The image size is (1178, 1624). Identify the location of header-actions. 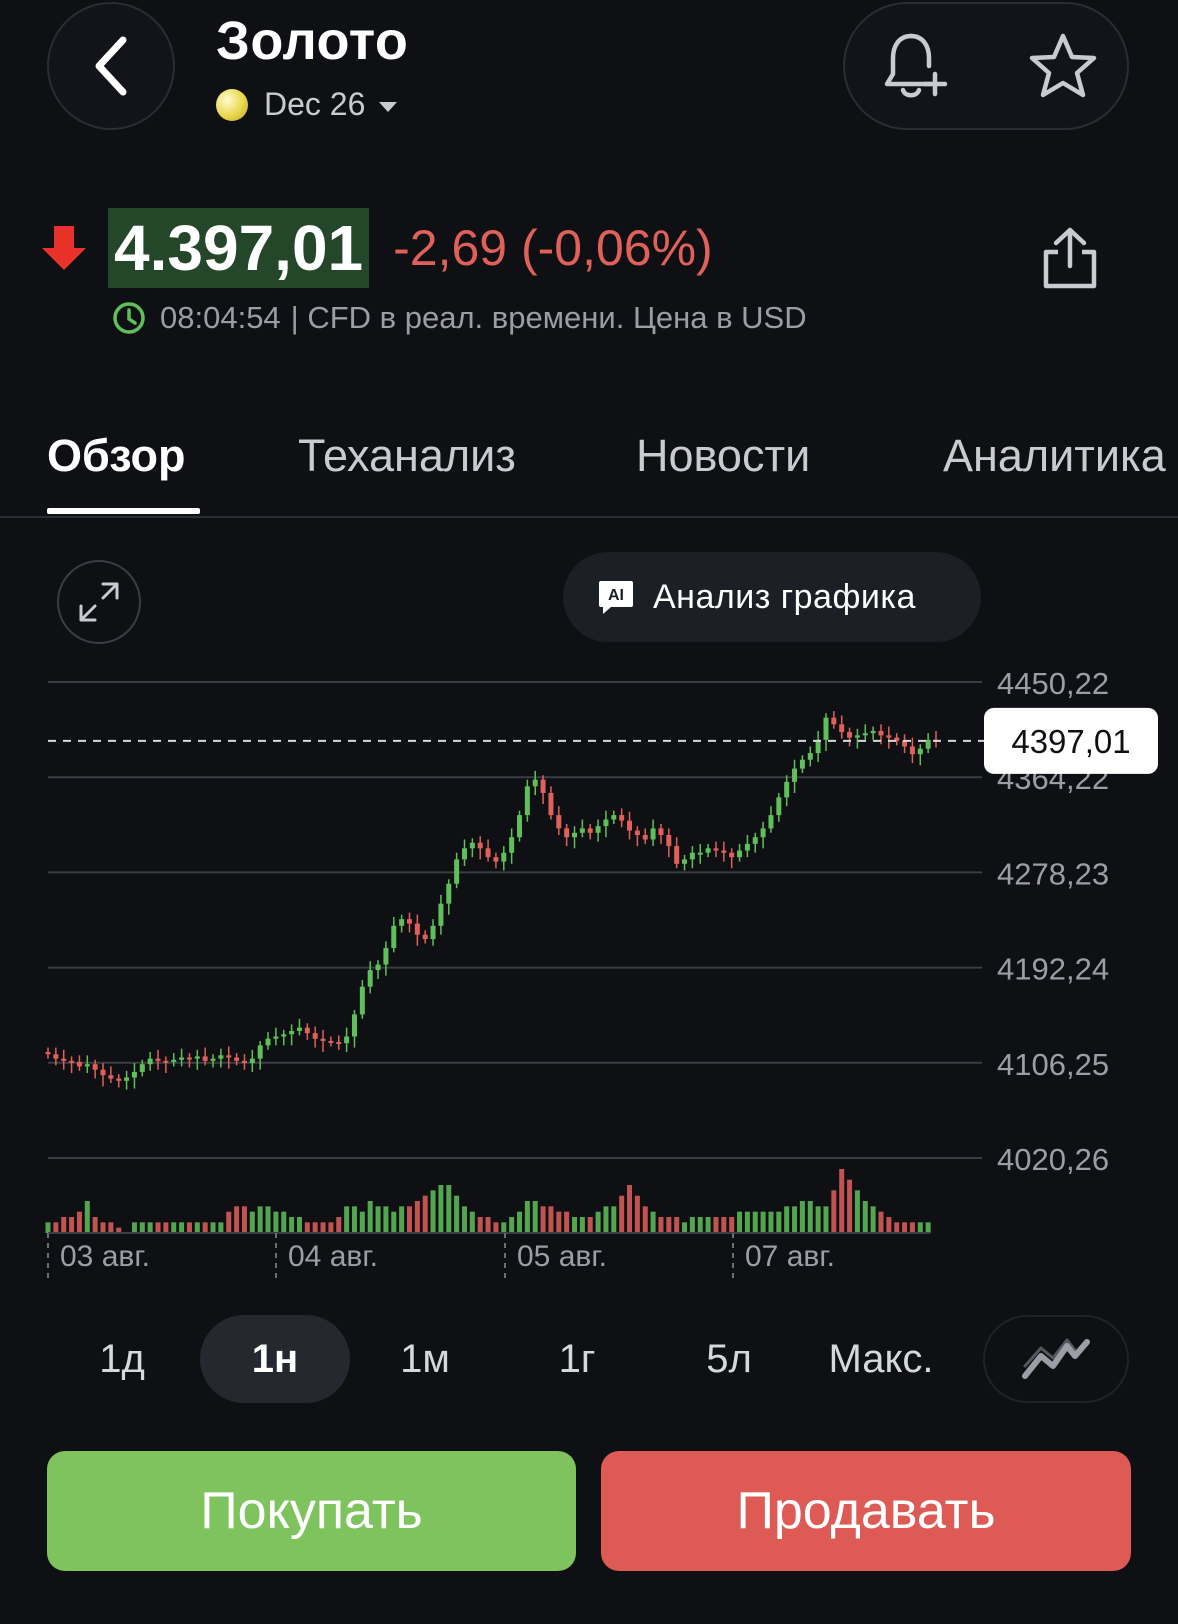
(986, 66).